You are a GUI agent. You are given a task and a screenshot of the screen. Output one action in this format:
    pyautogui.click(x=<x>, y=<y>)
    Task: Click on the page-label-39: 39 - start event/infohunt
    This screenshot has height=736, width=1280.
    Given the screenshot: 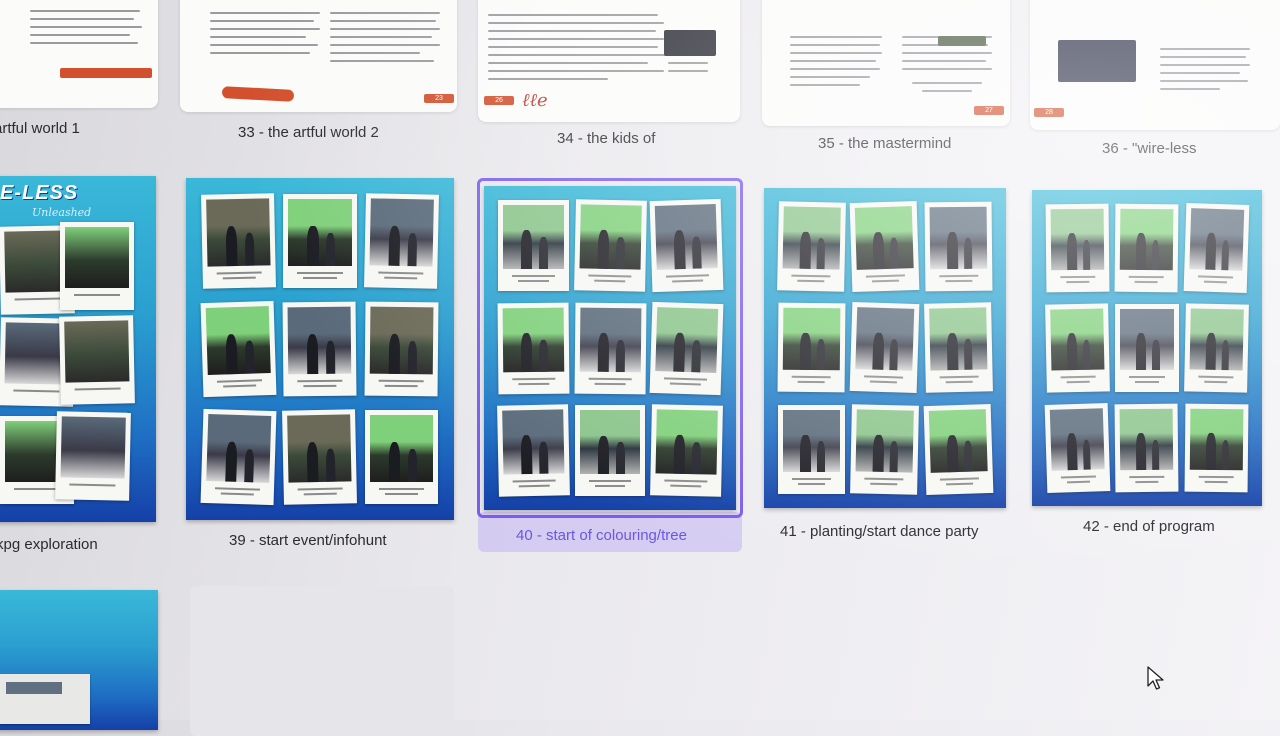 What is the action you would take?
    pyautogui.click(x=308, y=540)
    